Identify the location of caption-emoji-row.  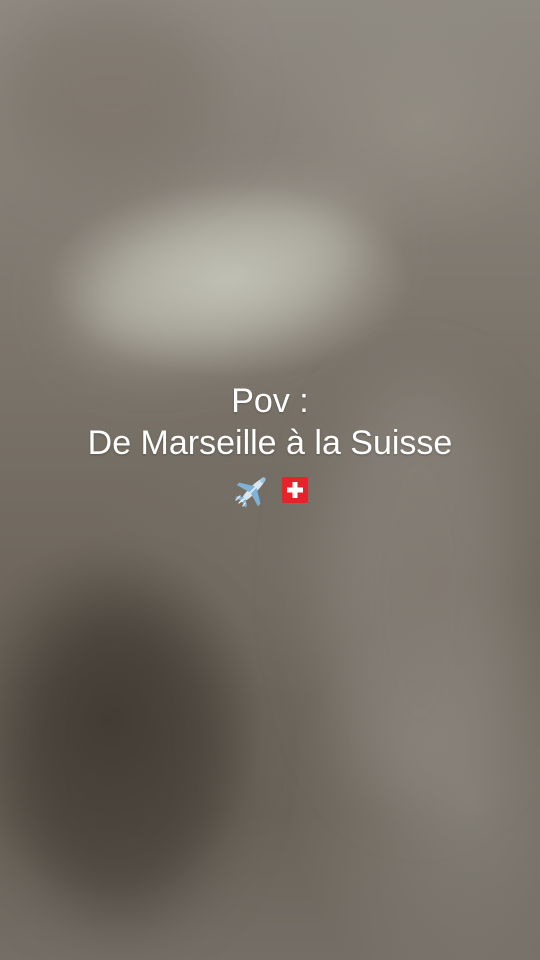
(270, 490).